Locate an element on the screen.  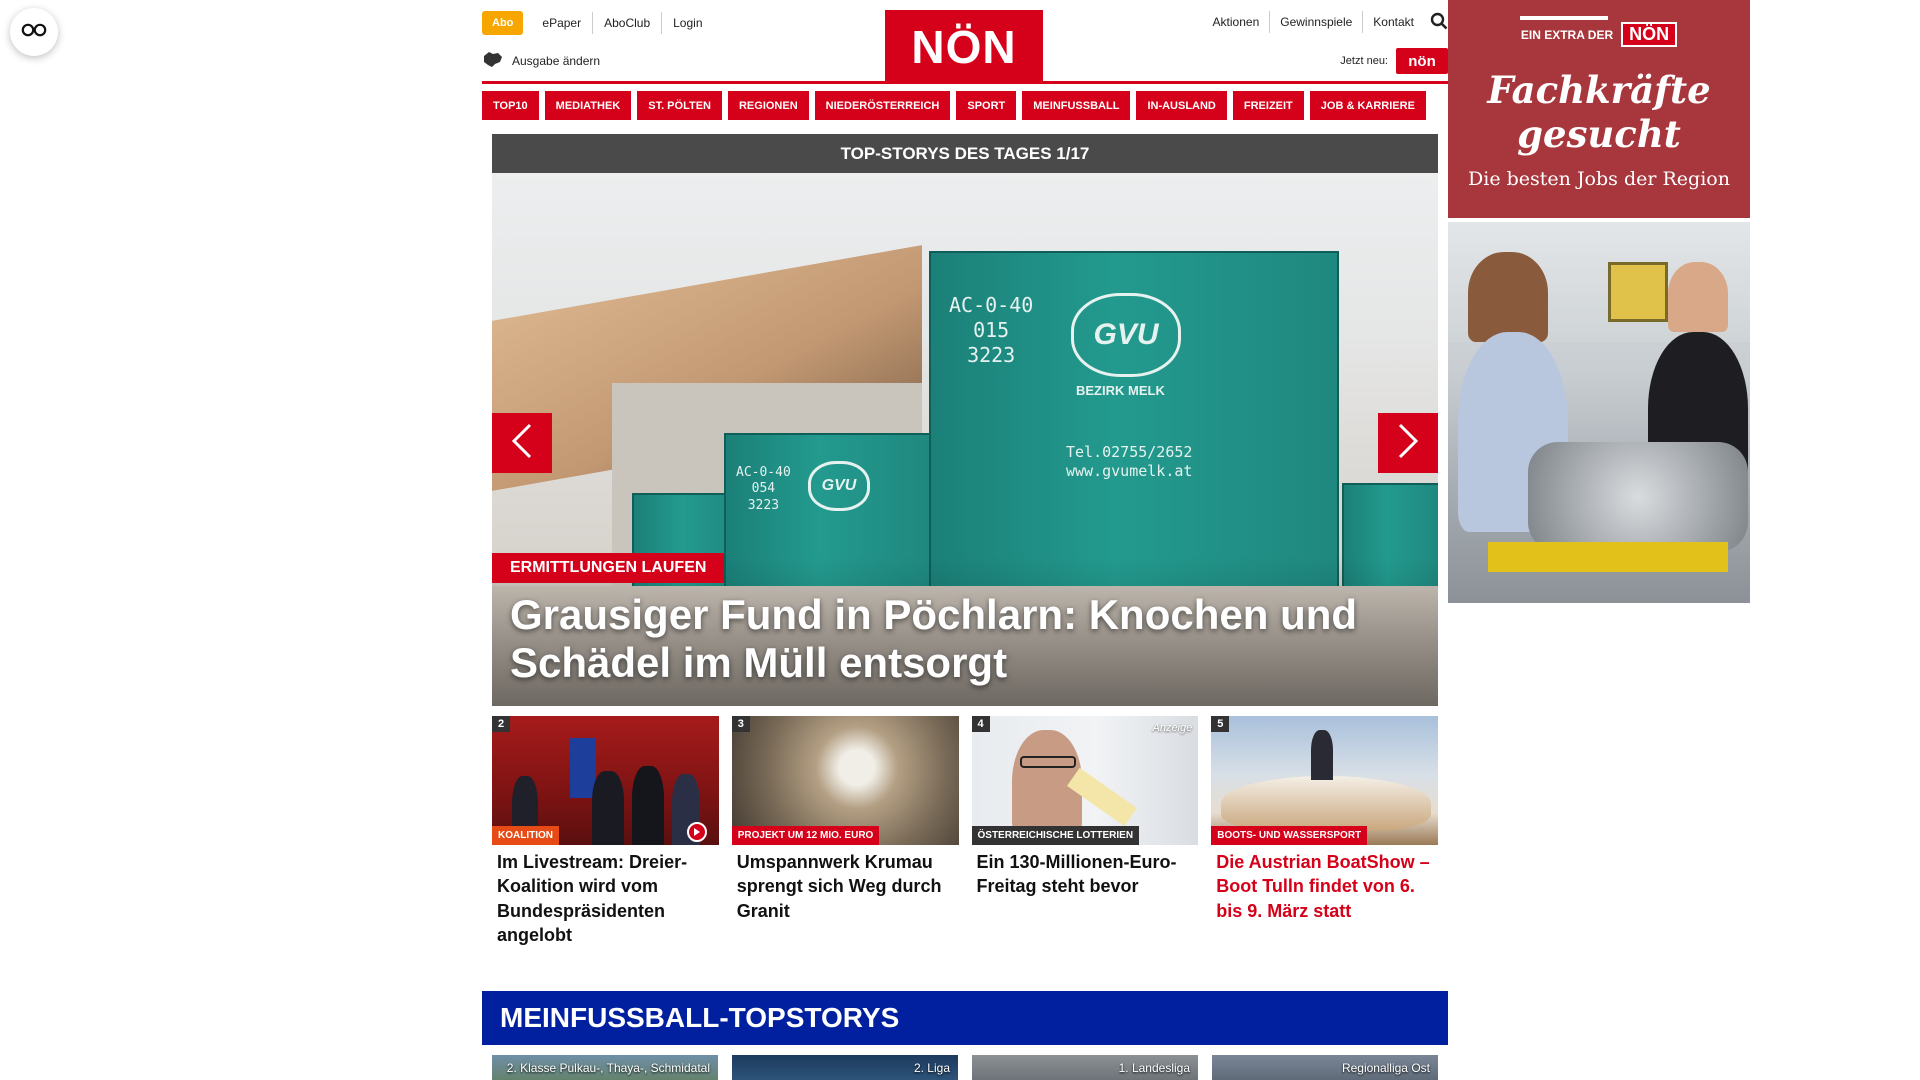
reader-mode-button is located at coordinates (34, 32).